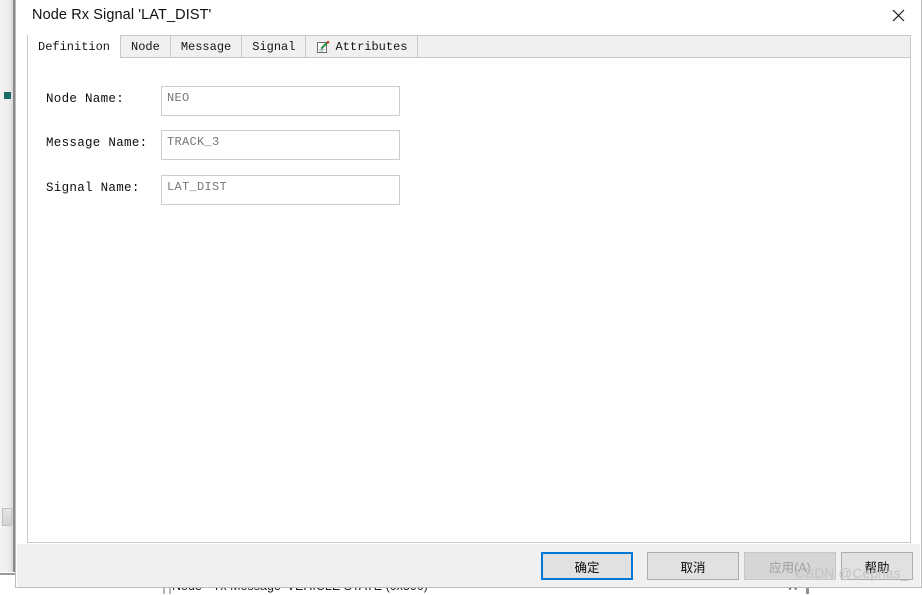  Describe the element at coordinates (468, 565) in the screenshot. I see `dialog-button-bar: 确定 取消 应用(A) 帮助` at that location.